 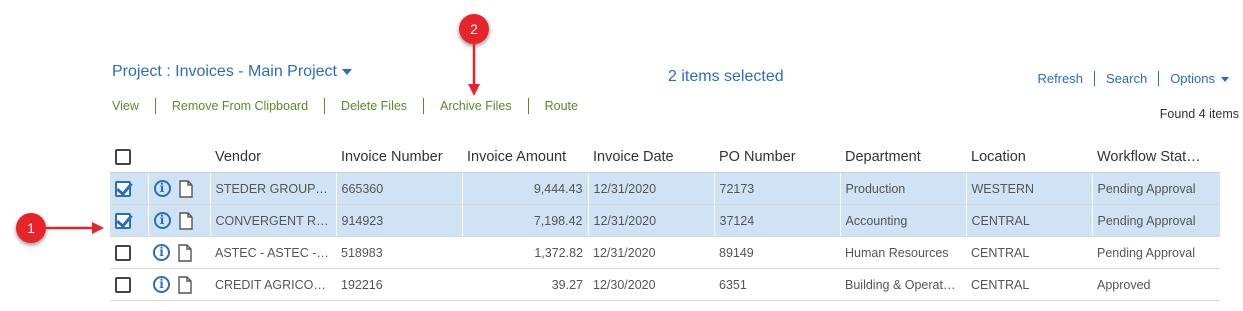 I want to click on archive-files-action: Archive Files, so click(x=475, y=106).